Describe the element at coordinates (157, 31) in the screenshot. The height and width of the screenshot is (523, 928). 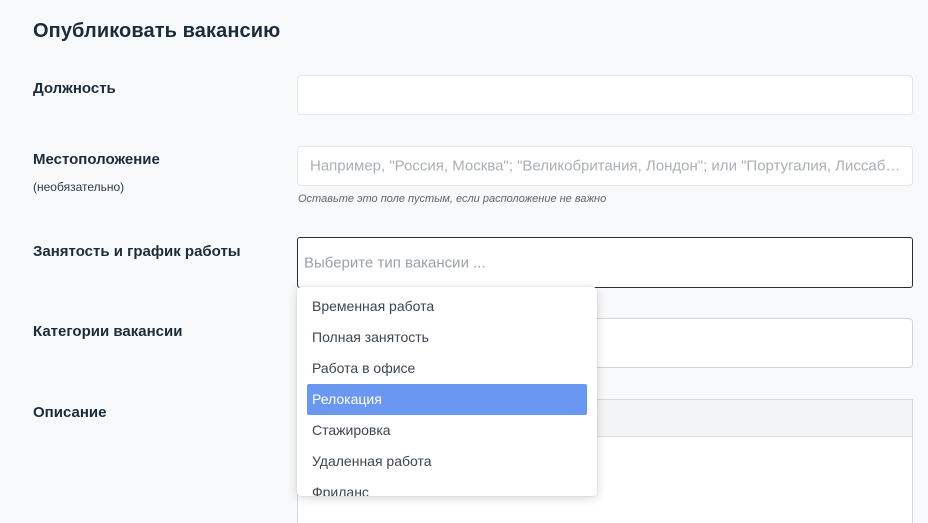
I see `page-title: Опубликовать вакансию` at that location.